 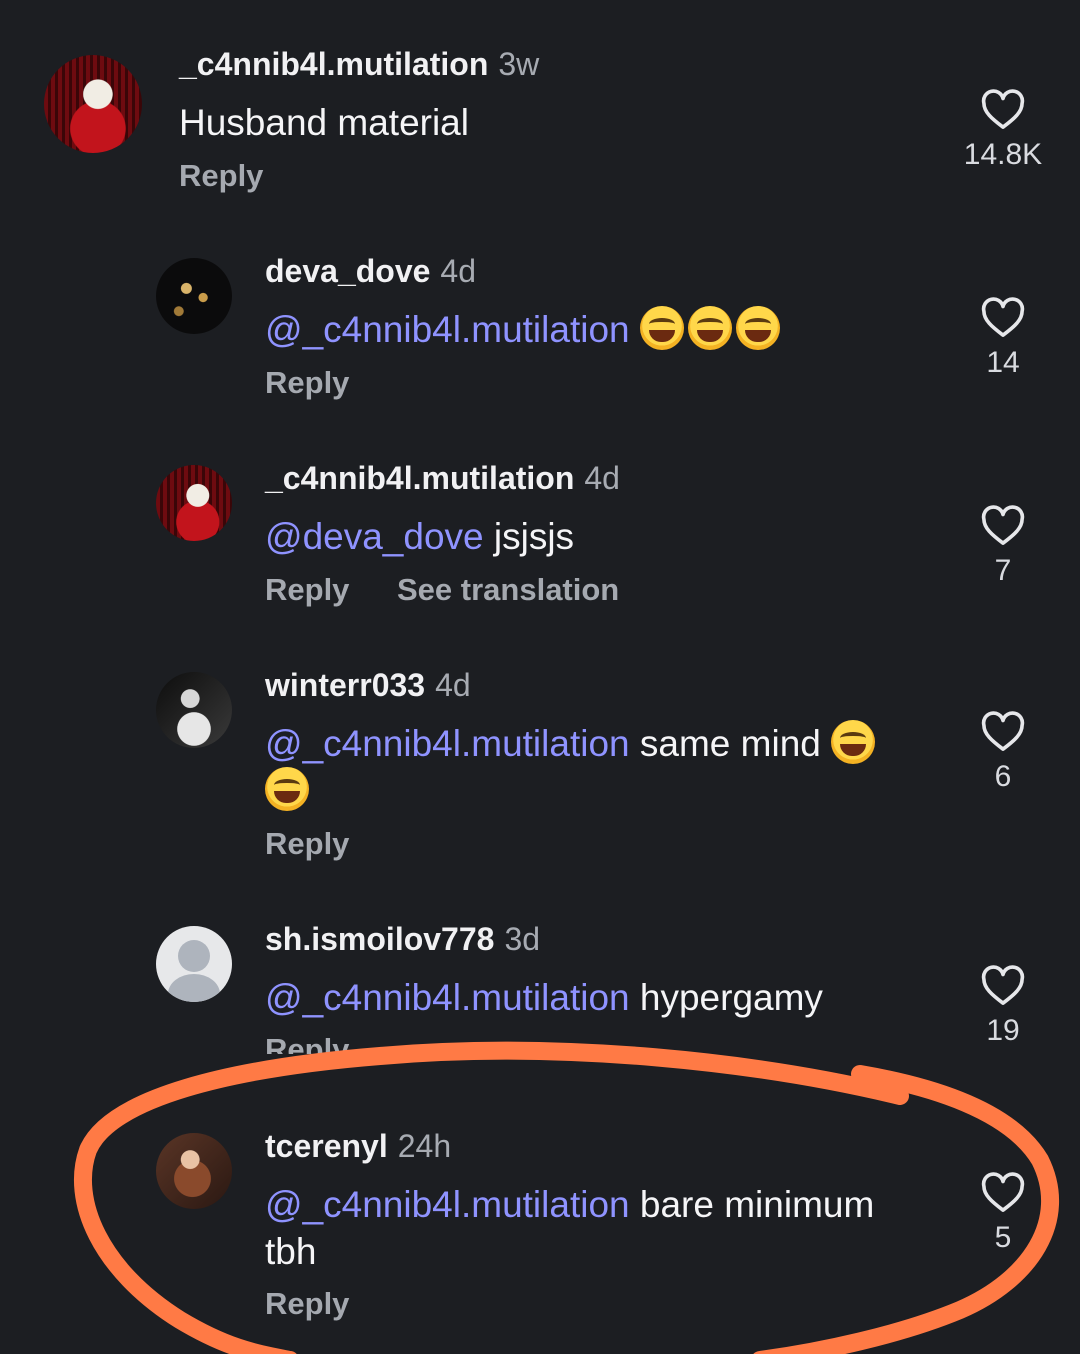 I want to click on like-button: 19, so click(x=1003, y=1006).